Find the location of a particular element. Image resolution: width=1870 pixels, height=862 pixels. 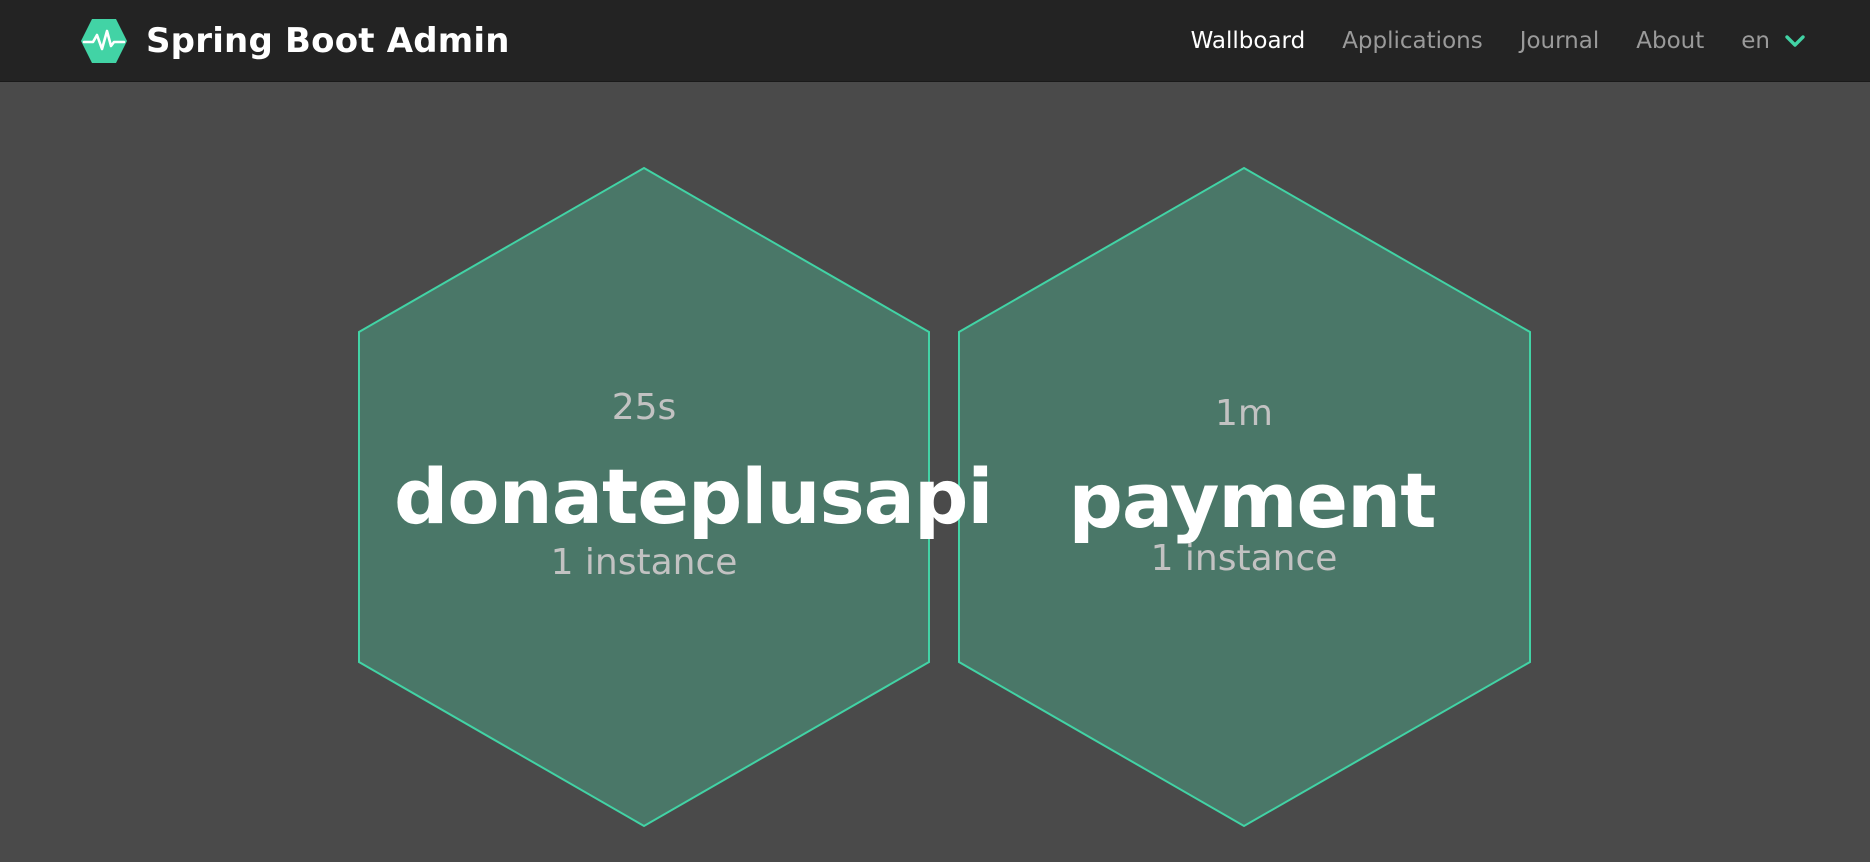

language-label: en is located at coordinates (1755, 41).